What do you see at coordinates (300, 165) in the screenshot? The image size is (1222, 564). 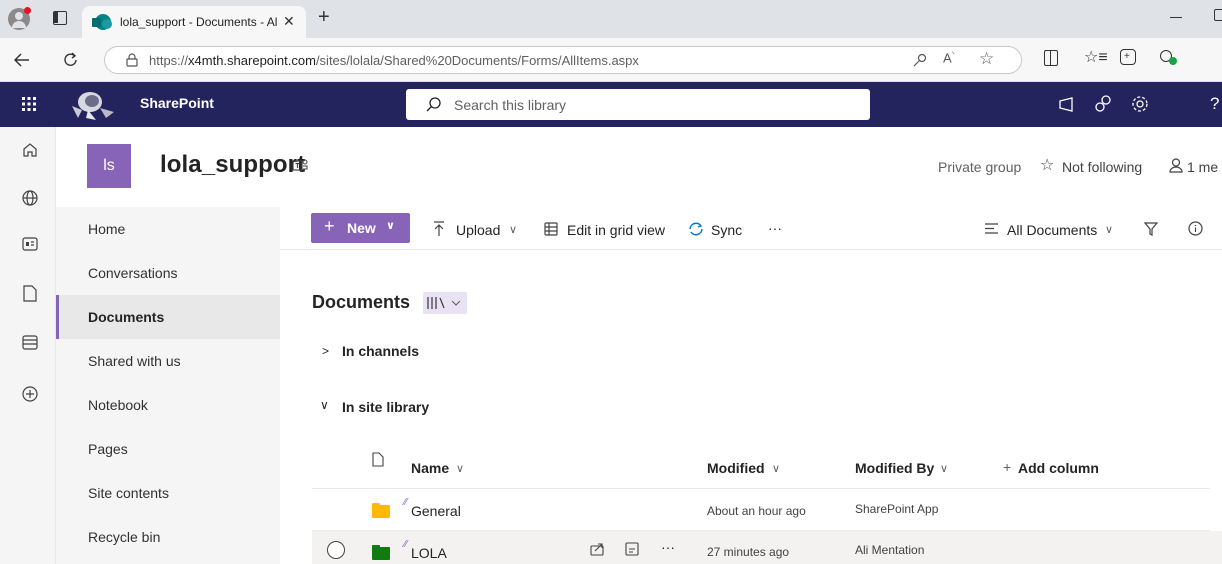 I see `teams-icon` at bounding box center [300, 165].